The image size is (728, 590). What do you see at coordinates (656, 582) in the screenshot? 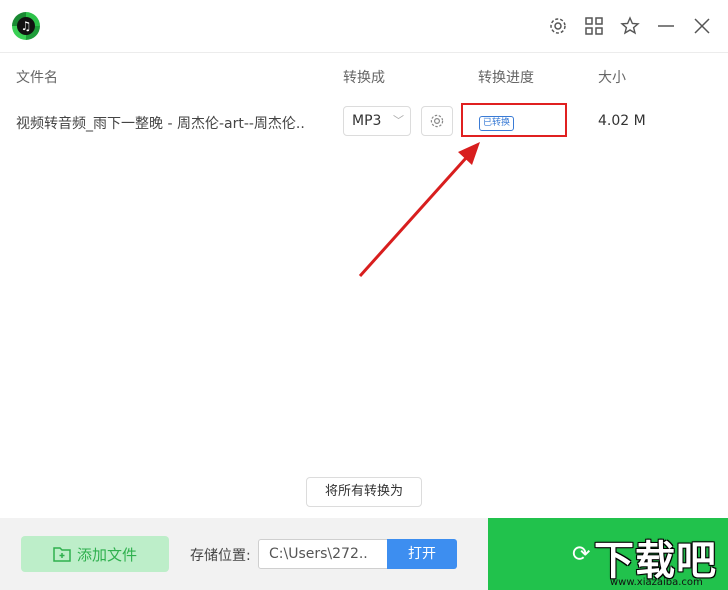
I see `watermark-url: www.xiazaiba.com` at bounding box center [656, 582].